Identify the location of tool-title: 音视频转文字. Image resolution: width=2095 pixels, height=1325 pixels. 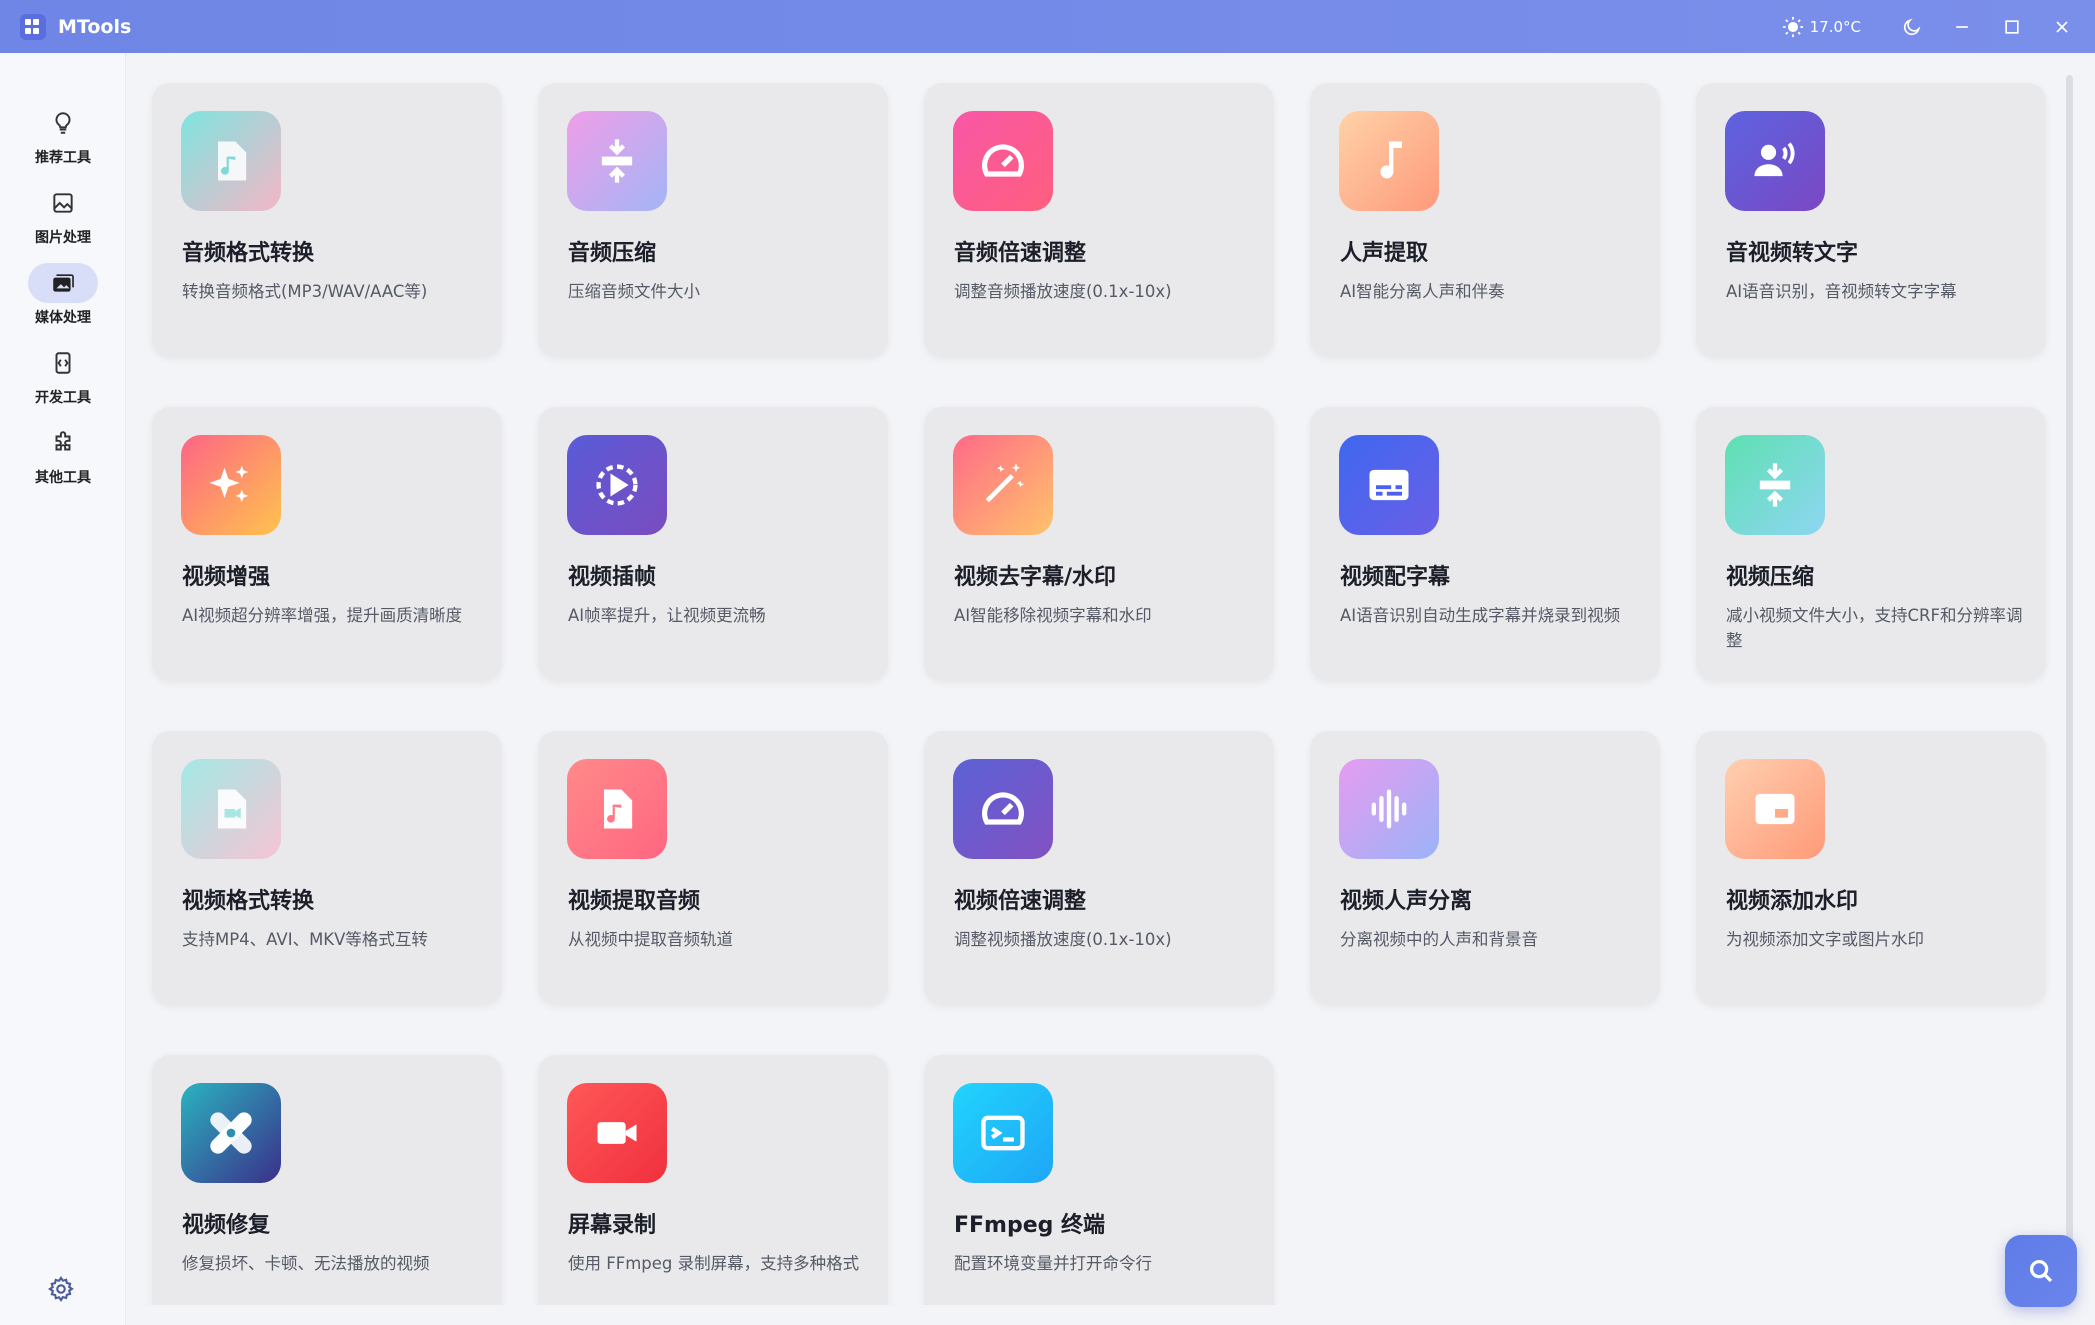
(1792, 253).